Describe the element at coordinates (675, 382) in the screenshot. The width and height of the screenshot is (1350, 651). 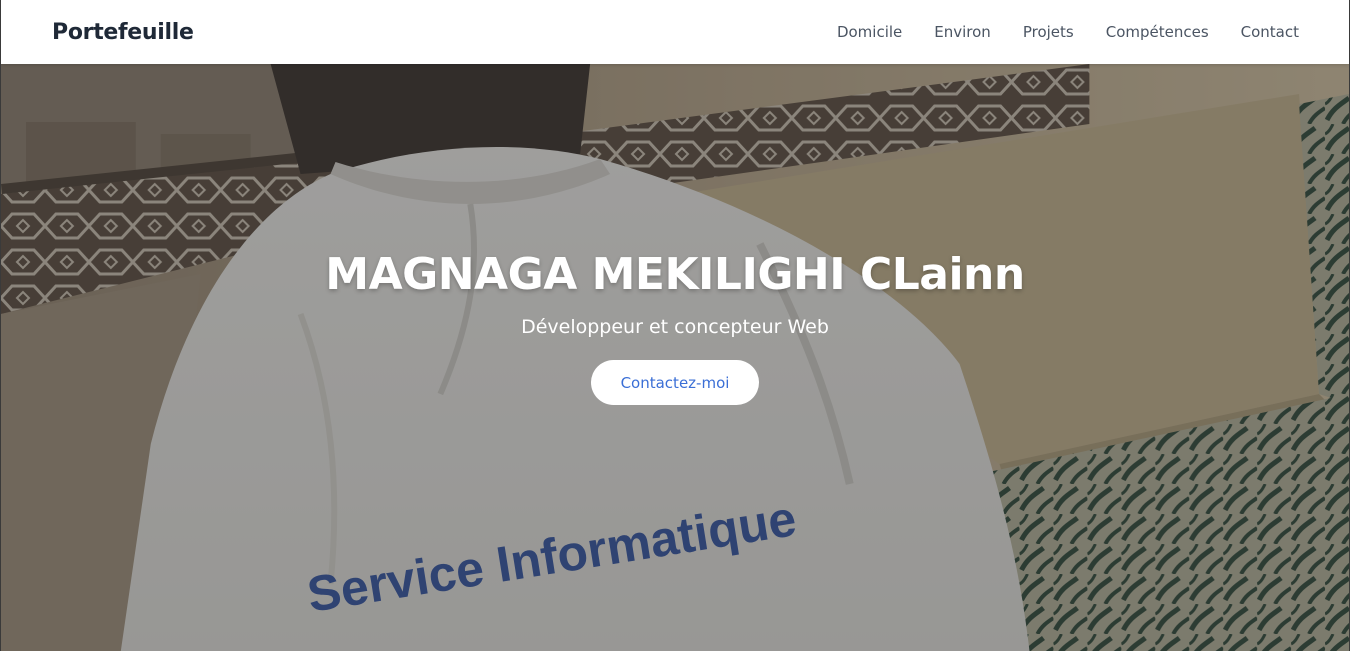
I see `contact-me-button: Contactez-moi` at that location.